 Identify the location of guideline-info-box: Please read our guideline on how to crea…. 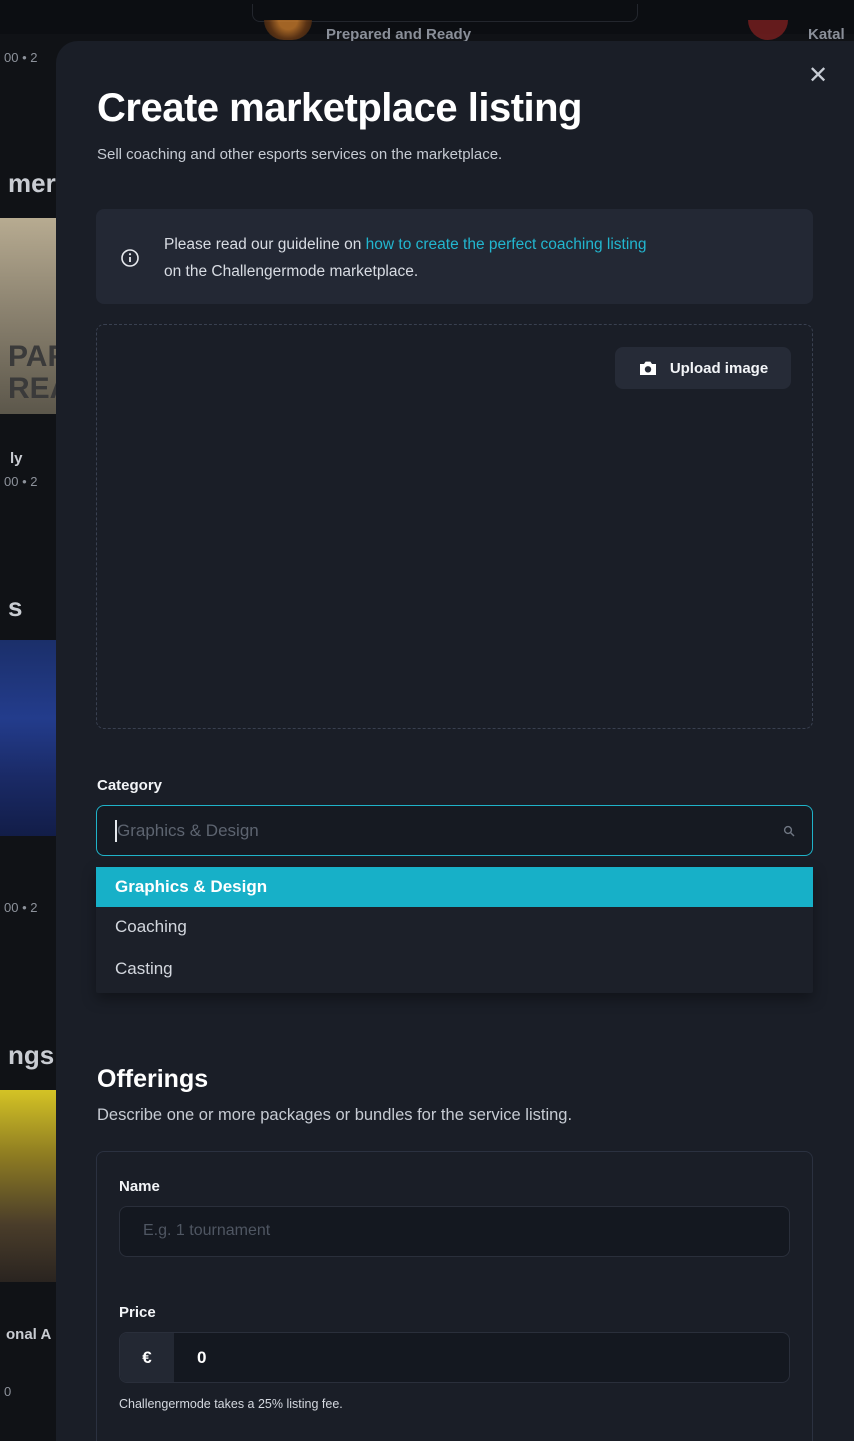
(454, 256).